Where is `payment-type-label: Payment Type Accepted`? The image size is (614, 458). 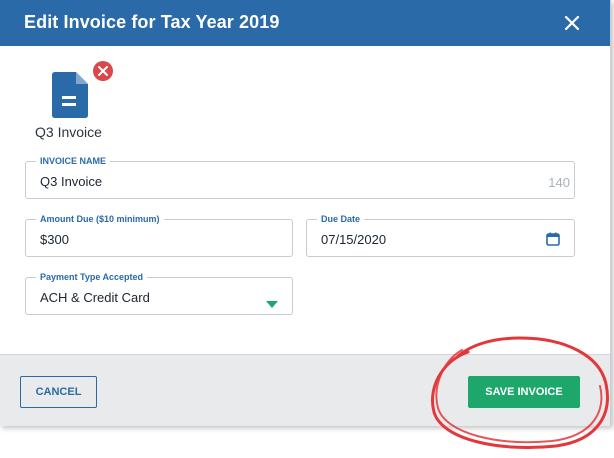
payment-type-label: Payment Type Accepted is located at coordinates (92, 277).